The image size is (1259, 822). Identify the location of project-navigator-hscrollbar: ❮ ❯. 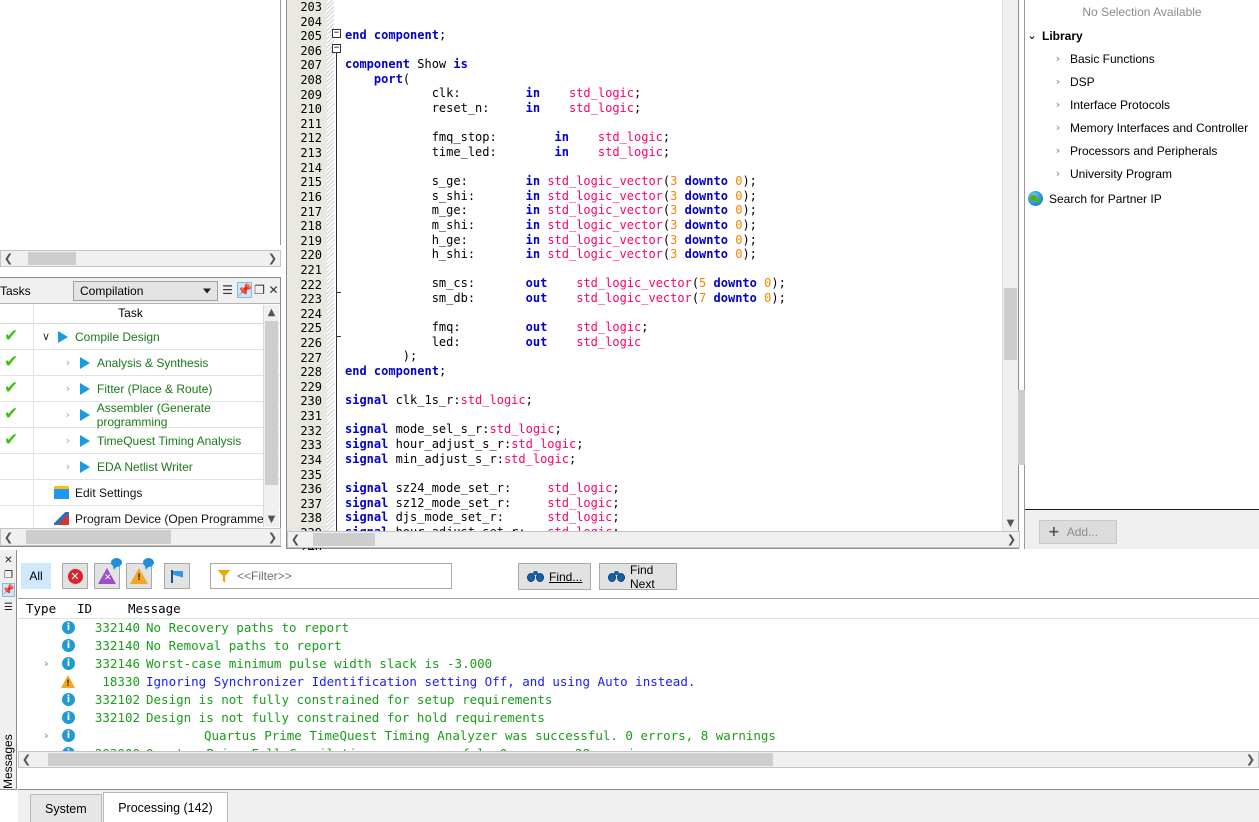
(140, 258).